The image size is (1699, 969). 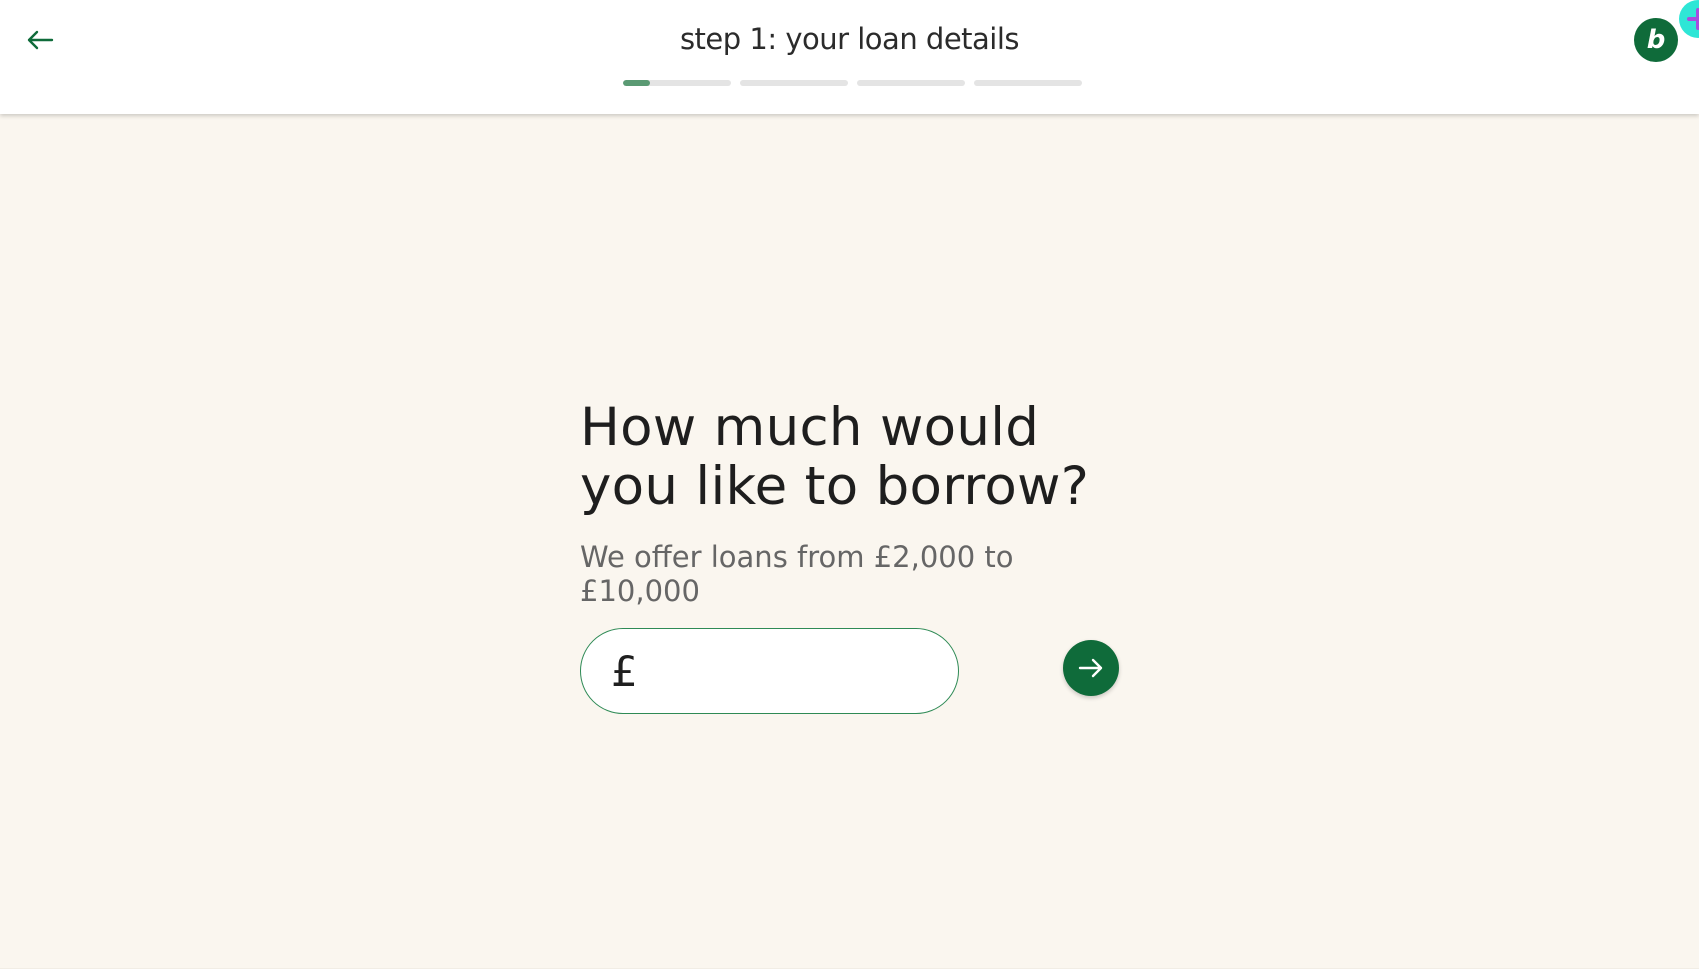 I want to click on currency-symbol: £, so click(x=624, y=671).